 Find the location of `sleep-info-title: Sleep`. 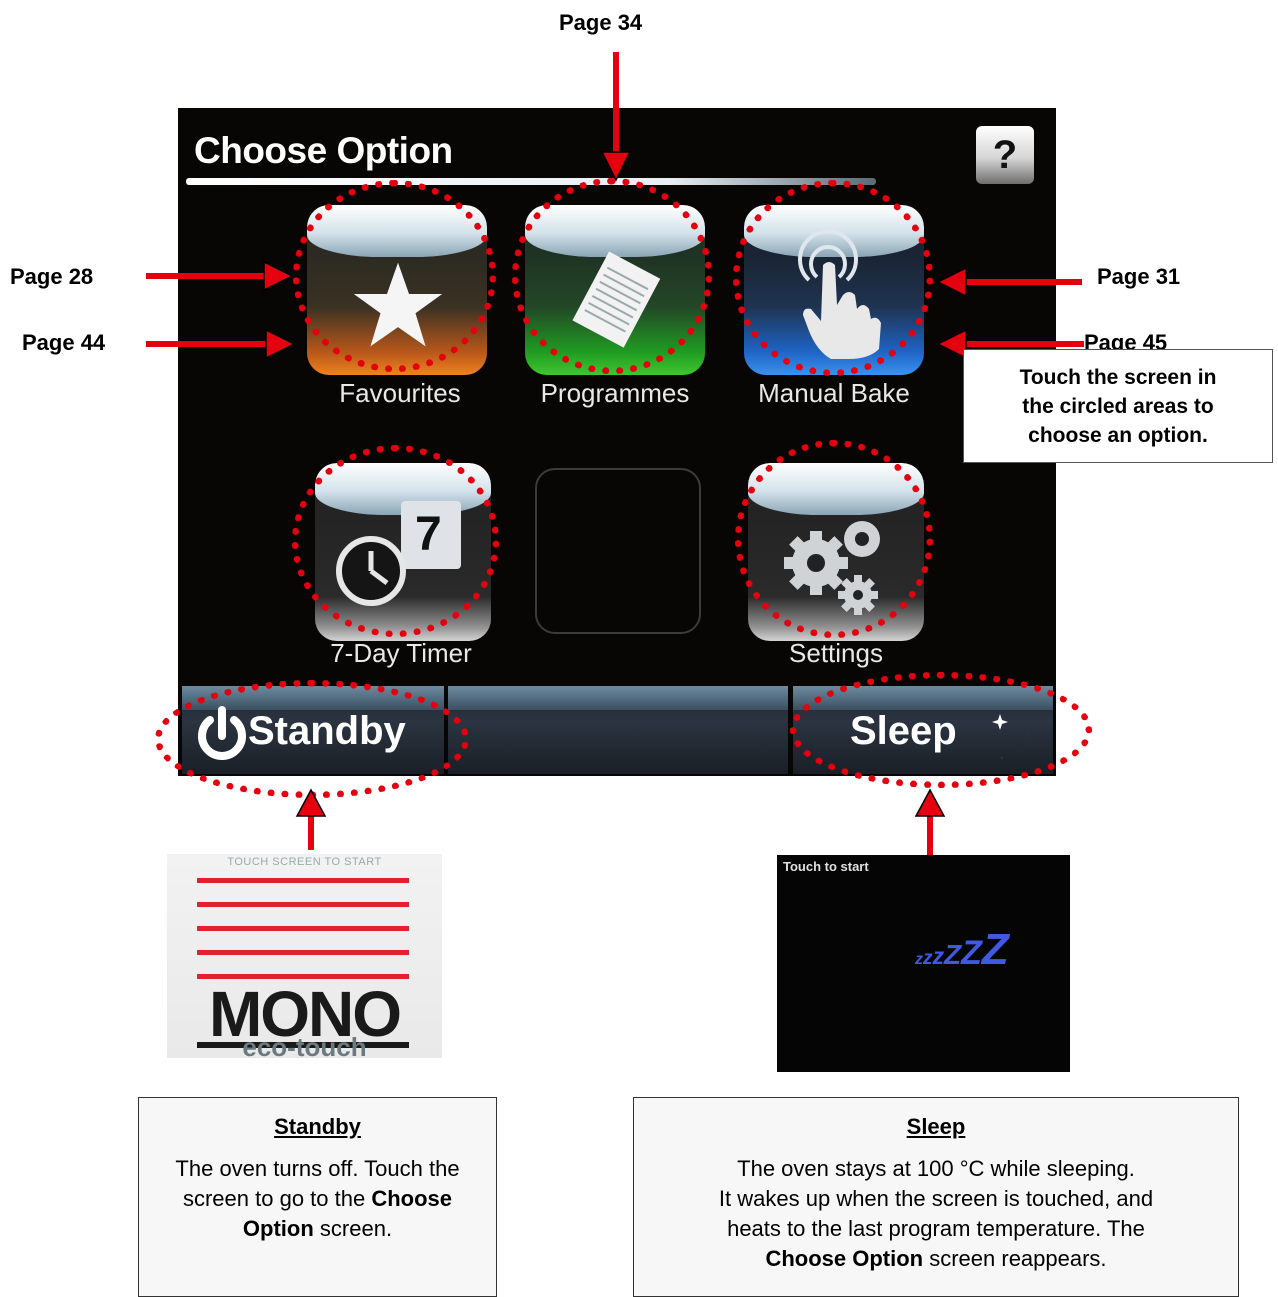

sleep-info-title: Sleep is located at coordinates (936, 1126).